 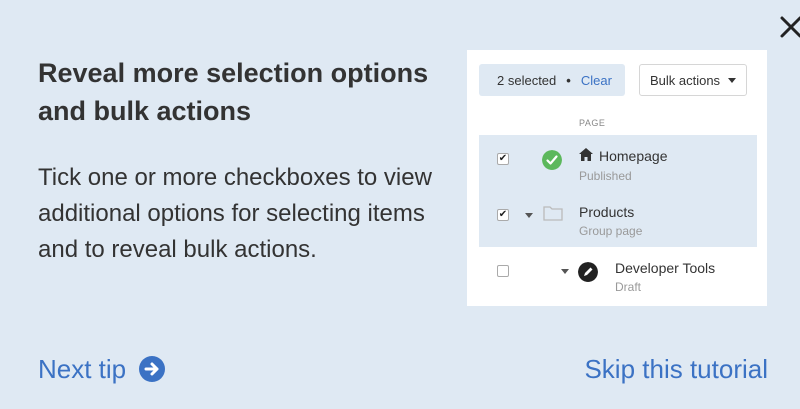 What do you see at coordinates (152, 369) in the screenshot?
I see `arrow-right-circle-icon` at bounding box center [152, 369].